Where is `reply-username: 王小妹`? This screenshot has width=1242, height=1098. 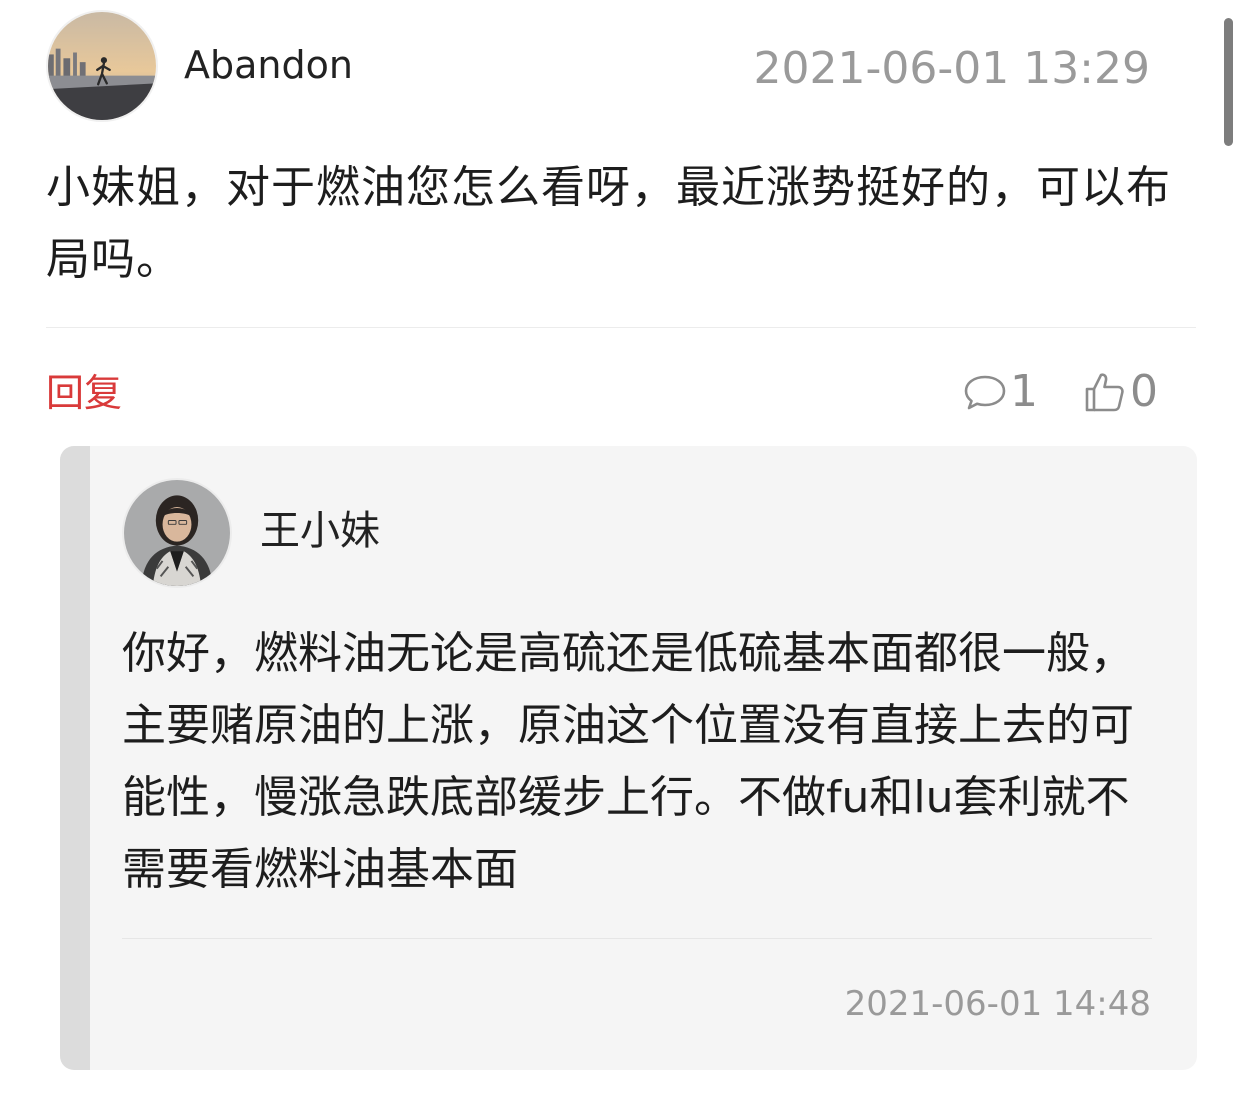
reply-username: 王小妹 is located at coordinates (320, 531).